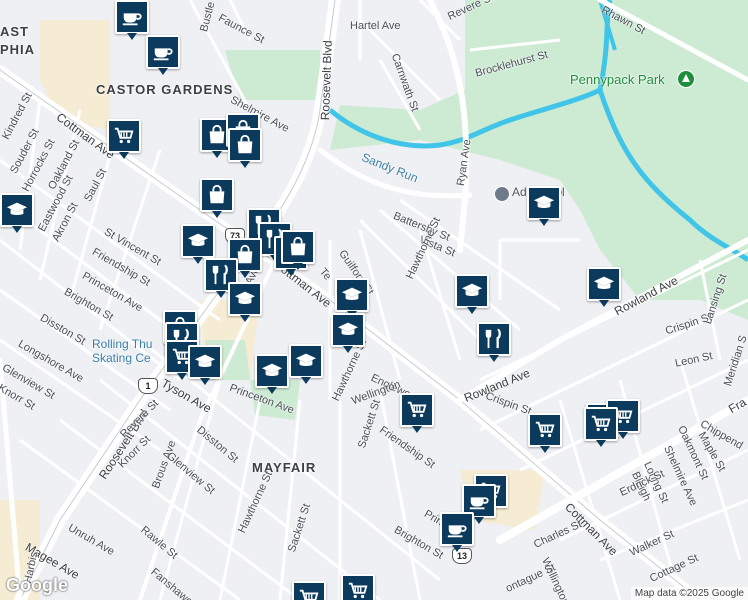 The image size is (748, 600). What do you see at coordinates (14, 31) in the screenshot?
I see `neighborhood-east-label: AST` at bounding box center [14, 31].